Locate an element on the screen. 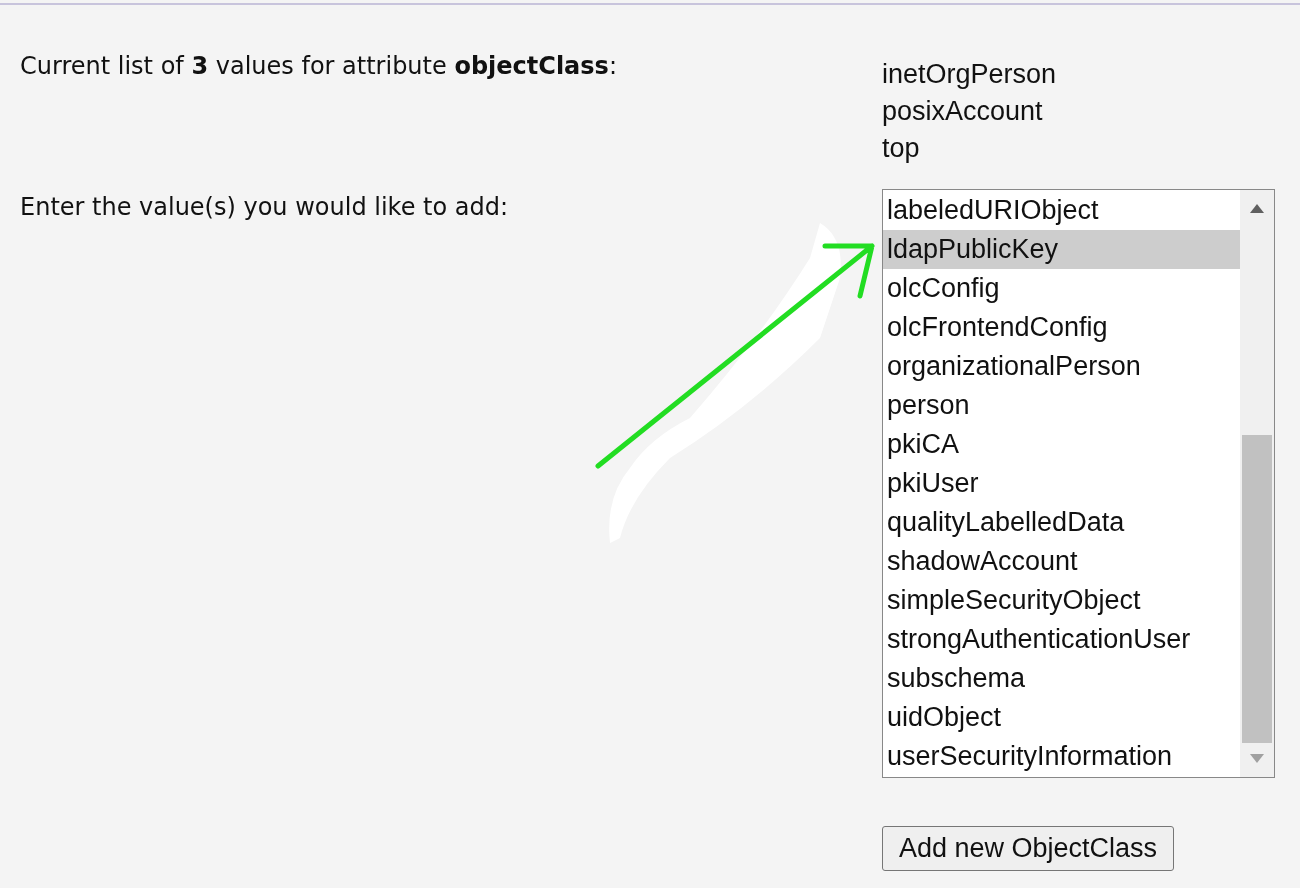  current-values-label: Current list of 3 values for attribute objectClass: is located at coordinates (318, 66).